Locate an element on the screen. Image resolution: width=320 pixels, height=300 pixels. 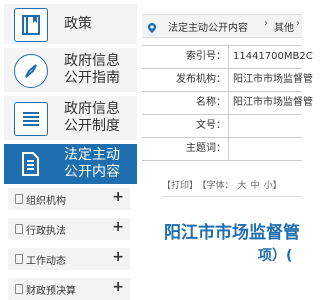
meta-row-name: 名称： 阳江市市场监督管 is located at coordinates (227, 103).